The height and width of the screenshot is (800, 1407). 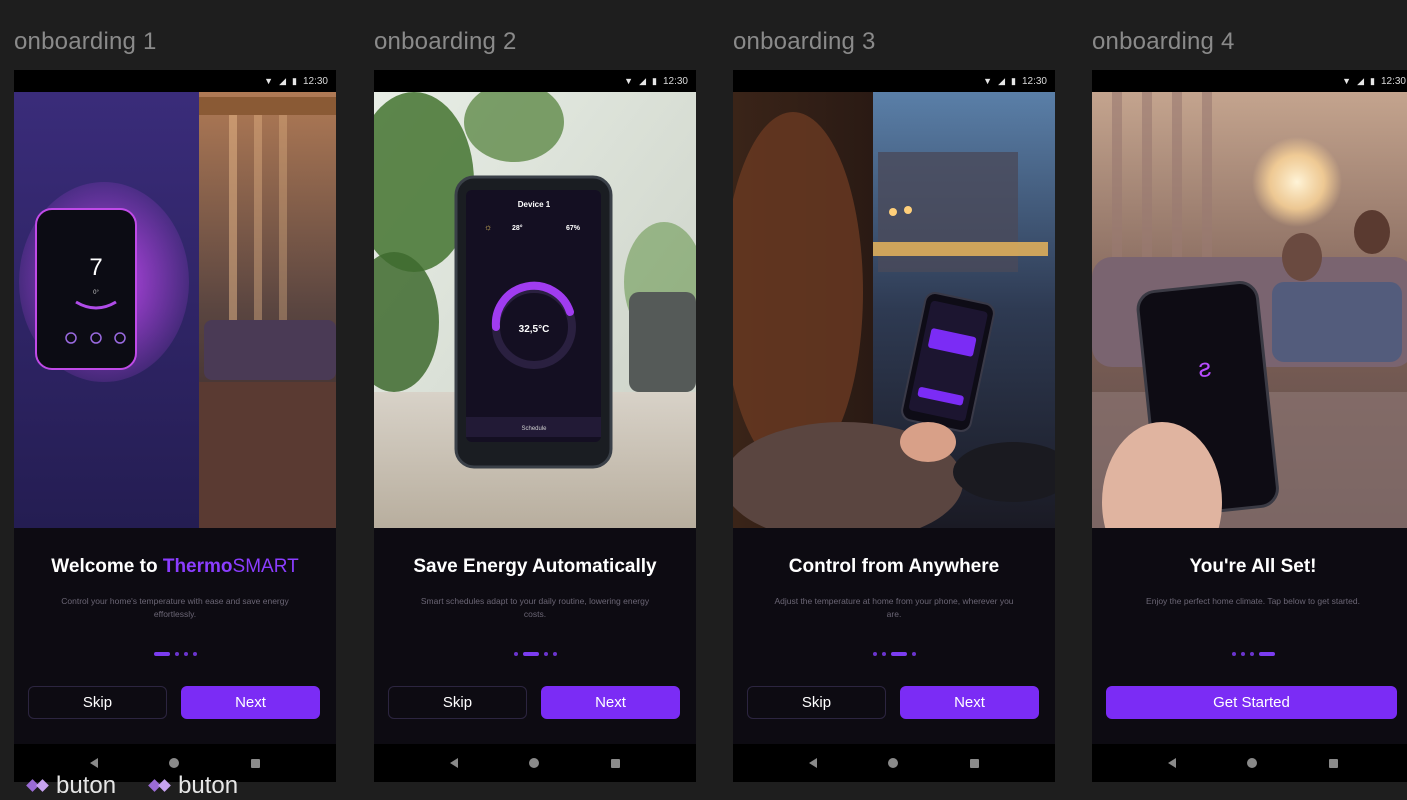 What do you see at coordinates (160, 786) in the screenshot?
I see `component-icon` at bounding box center [160, 786].